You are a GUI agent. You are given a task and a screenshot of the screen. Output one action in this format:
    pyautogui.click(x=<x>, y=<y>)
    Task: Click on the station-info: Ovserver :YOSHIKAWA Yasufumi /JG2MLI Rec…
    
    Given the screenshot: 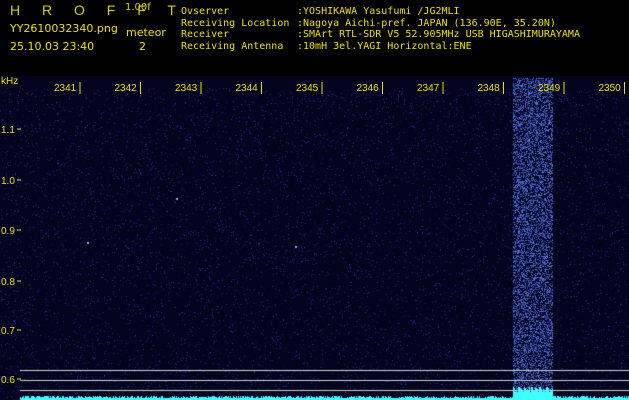 What is the action you would take?
    pyautogui.click(x=380, y=29)
    